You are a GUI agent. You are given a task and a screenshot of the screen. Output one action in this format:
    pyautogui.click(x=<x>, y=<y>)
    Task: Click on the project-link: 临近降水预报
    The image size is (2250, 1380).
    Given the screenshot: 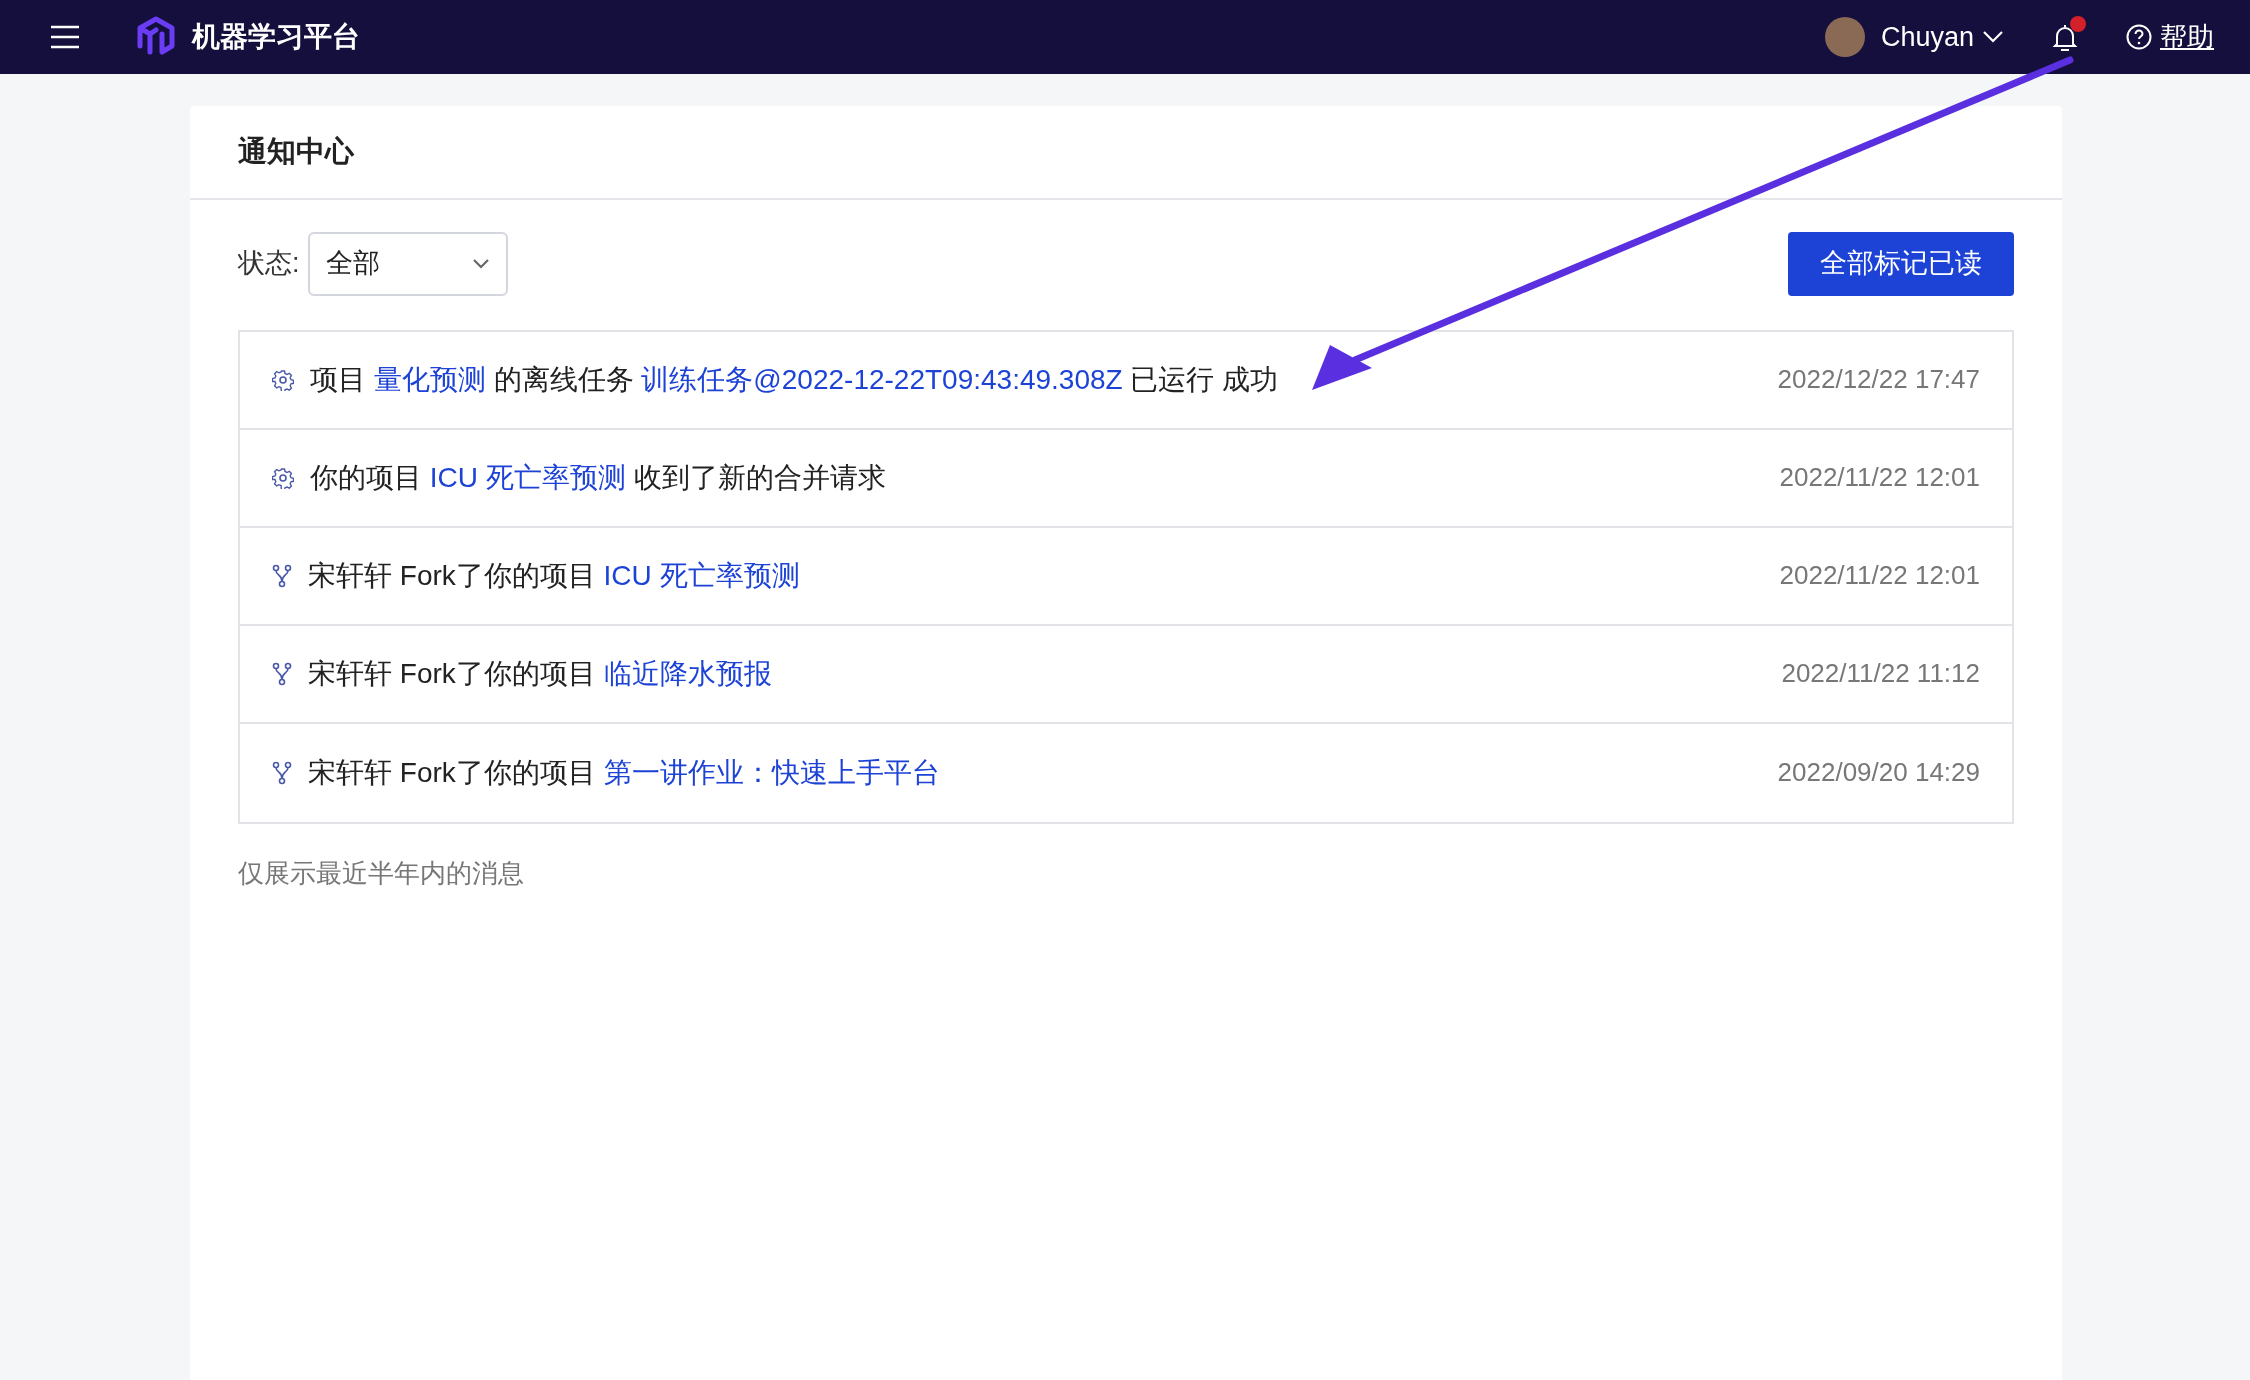 What is the action you would take?
    pyautogui.click(x=687, y=673)
    